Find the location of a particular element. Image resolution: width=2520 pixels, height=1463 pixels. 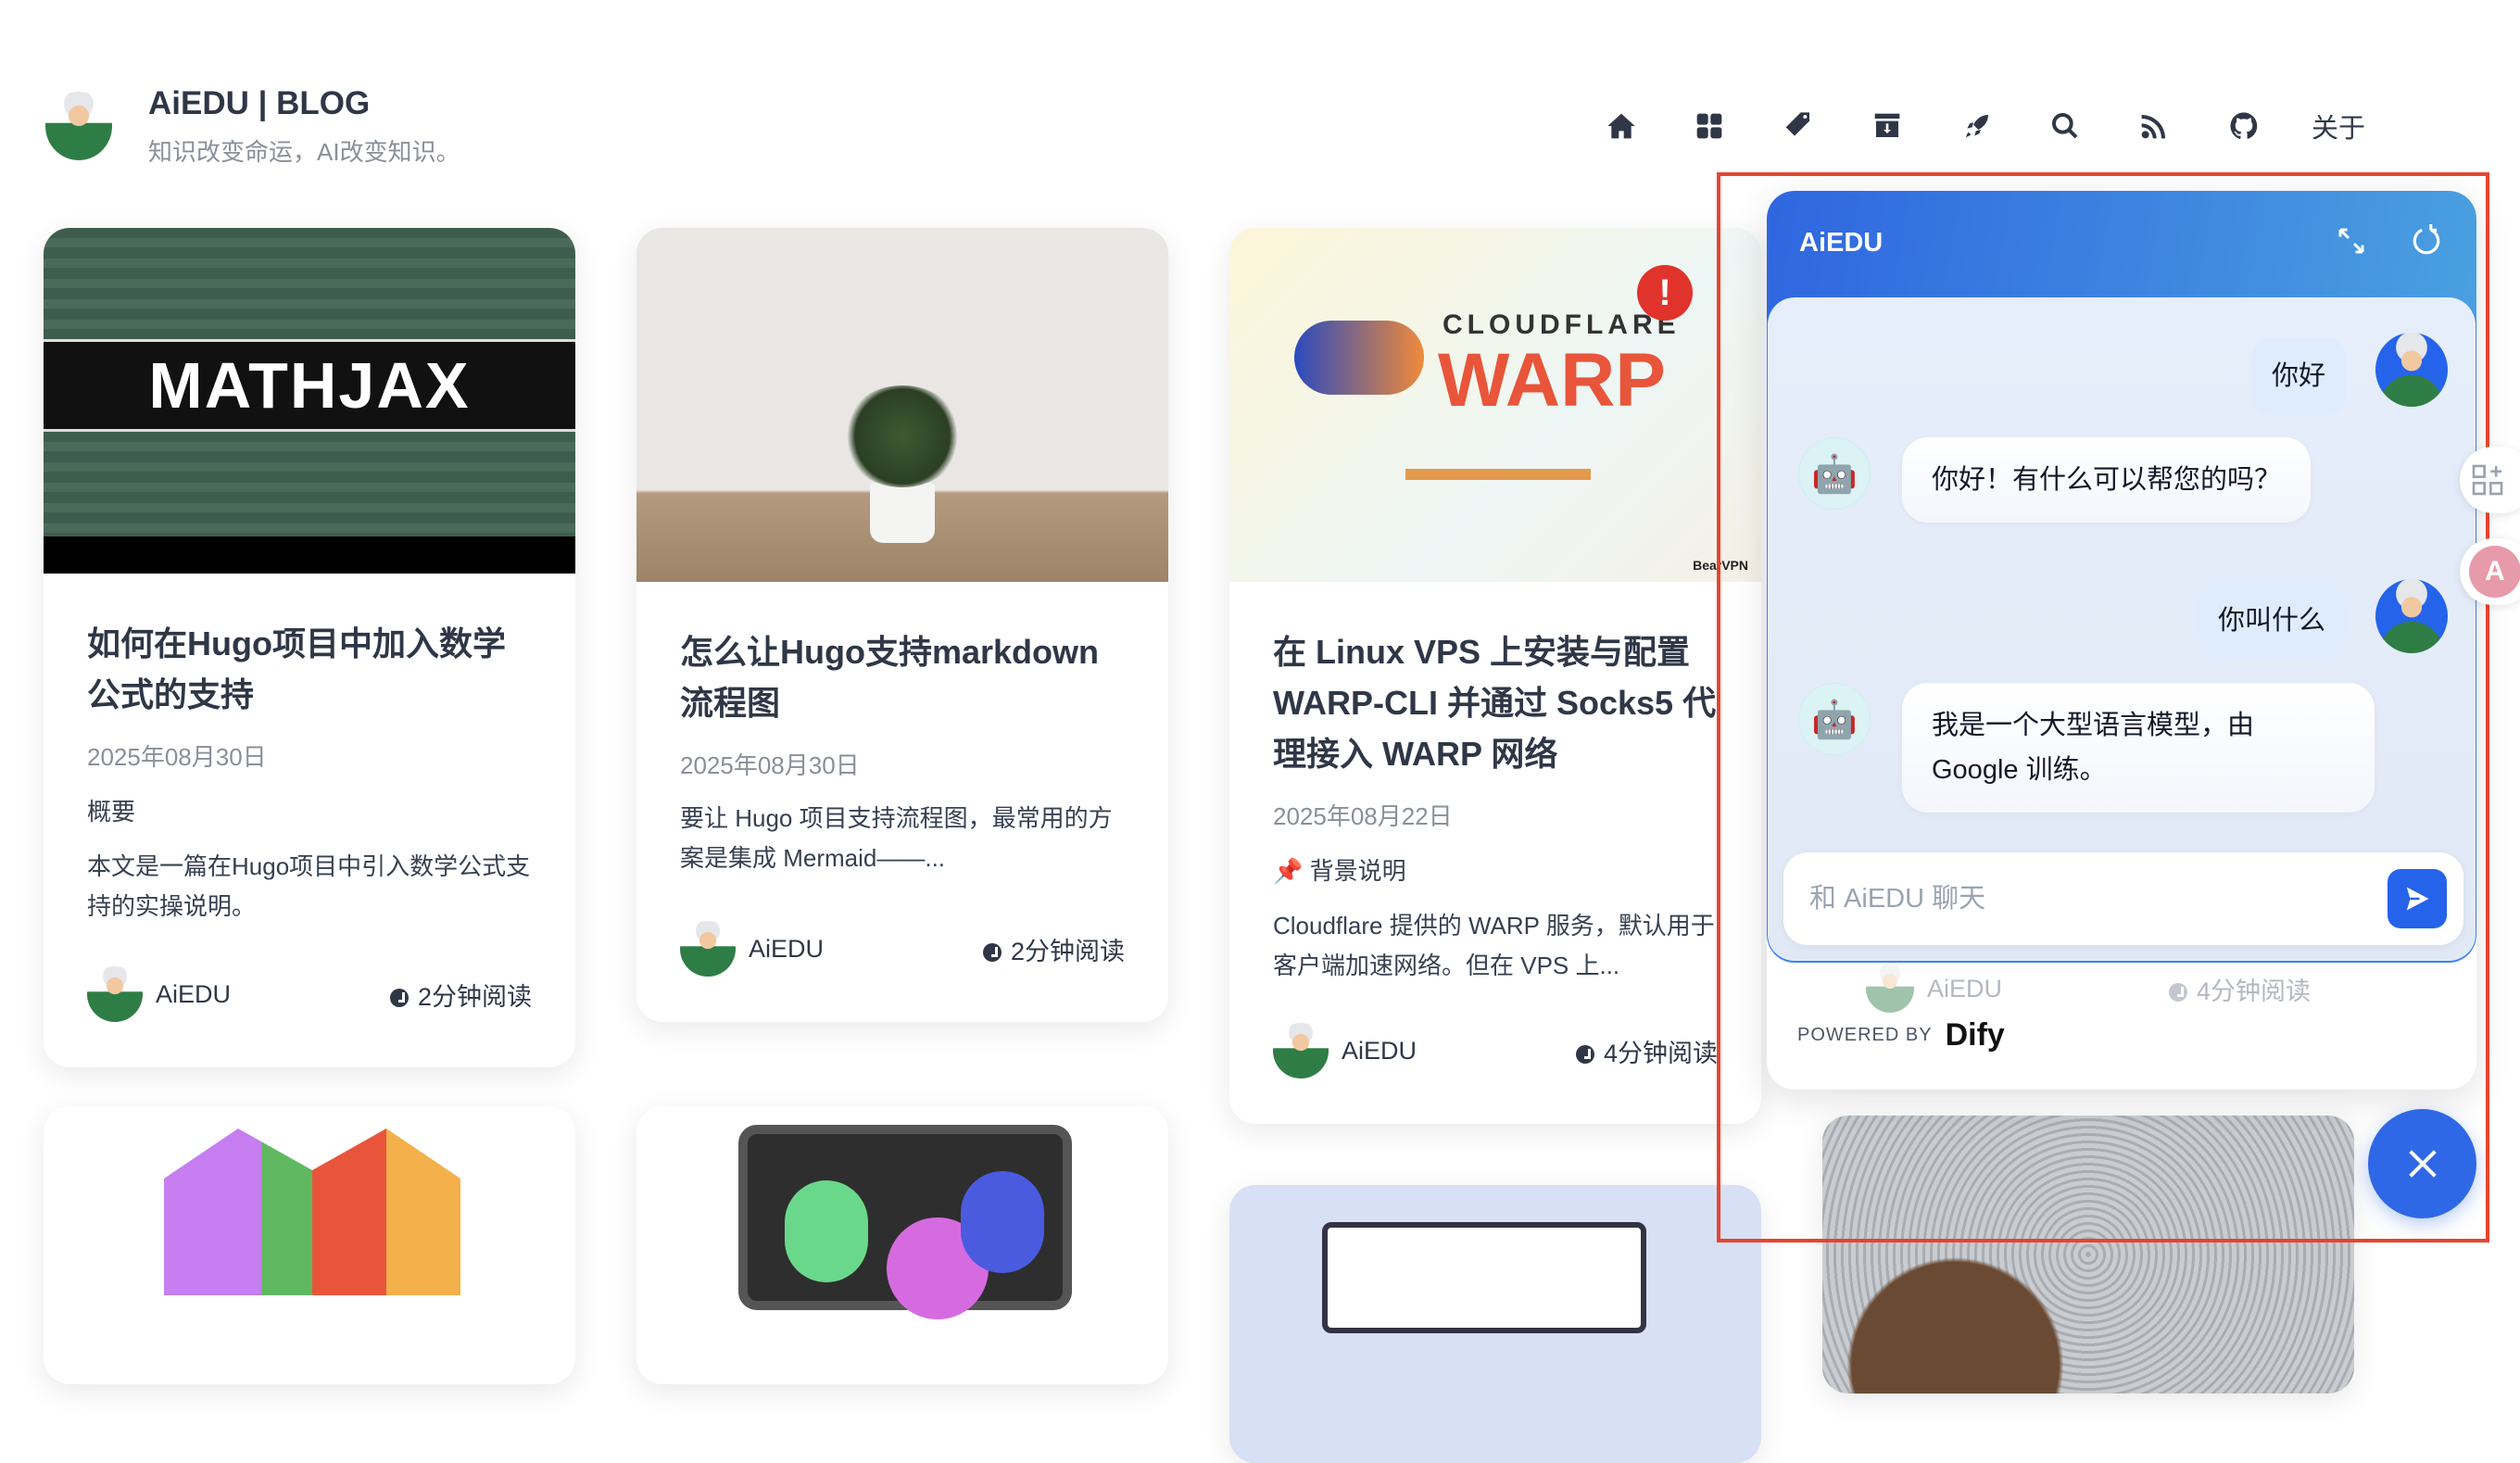

nav-categories is located at coordinates (1709, 126).